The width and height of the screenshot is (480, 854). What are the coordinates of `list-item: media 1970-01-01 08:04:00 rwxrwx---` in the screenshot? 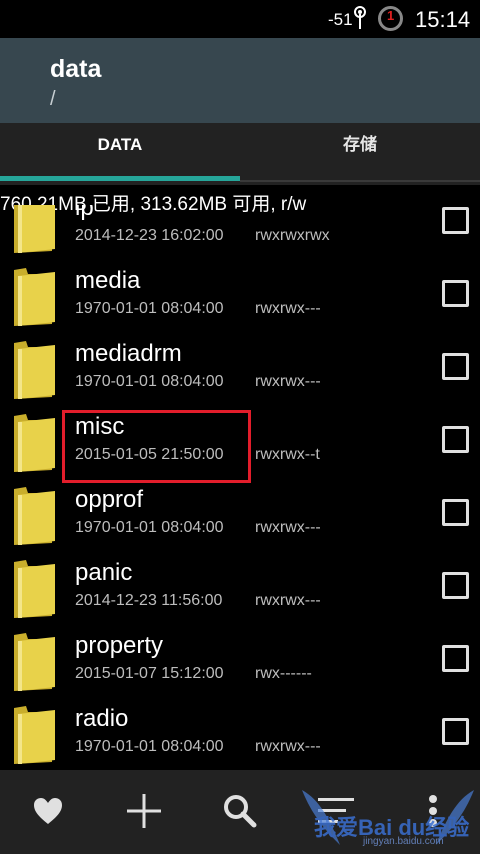 It's located at (240, 296).